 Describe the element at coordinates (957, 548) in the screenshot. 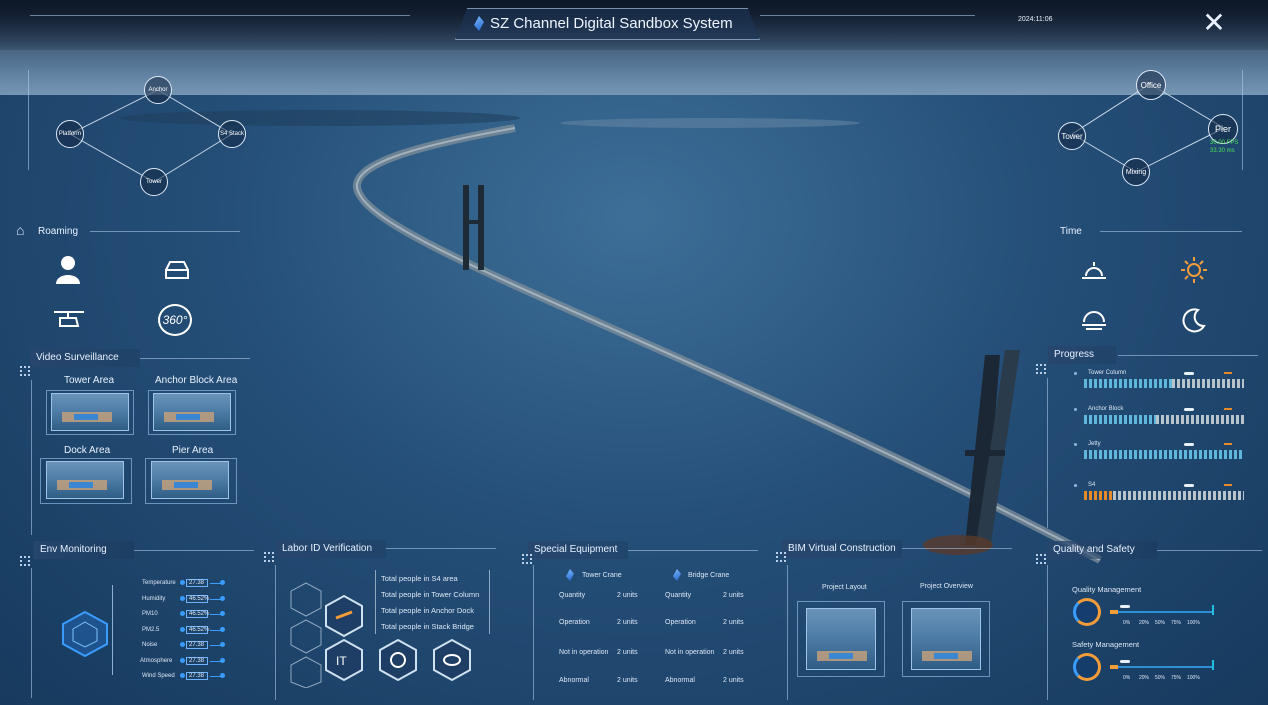

I see `bim-line` at that location.